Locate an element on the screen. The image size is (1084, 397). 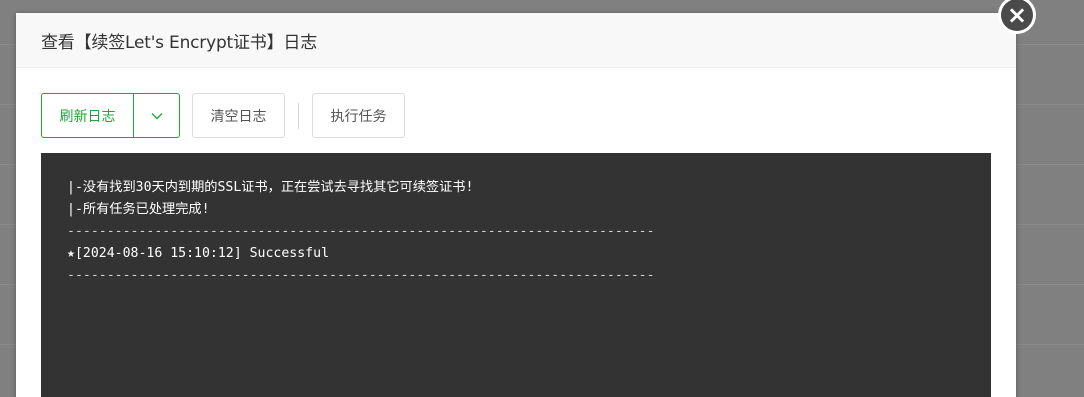
toolbar-divider is located at coordinates (298, 115).